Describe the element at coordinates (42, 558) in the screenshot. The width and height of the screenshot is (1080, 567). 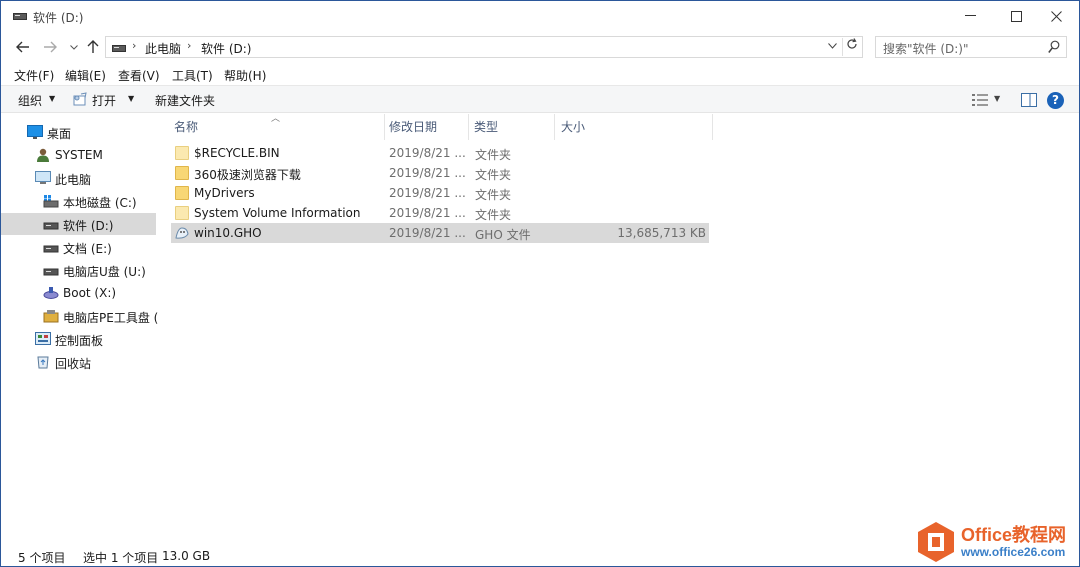
I see `status-item-count: 5 个项目` at that location.